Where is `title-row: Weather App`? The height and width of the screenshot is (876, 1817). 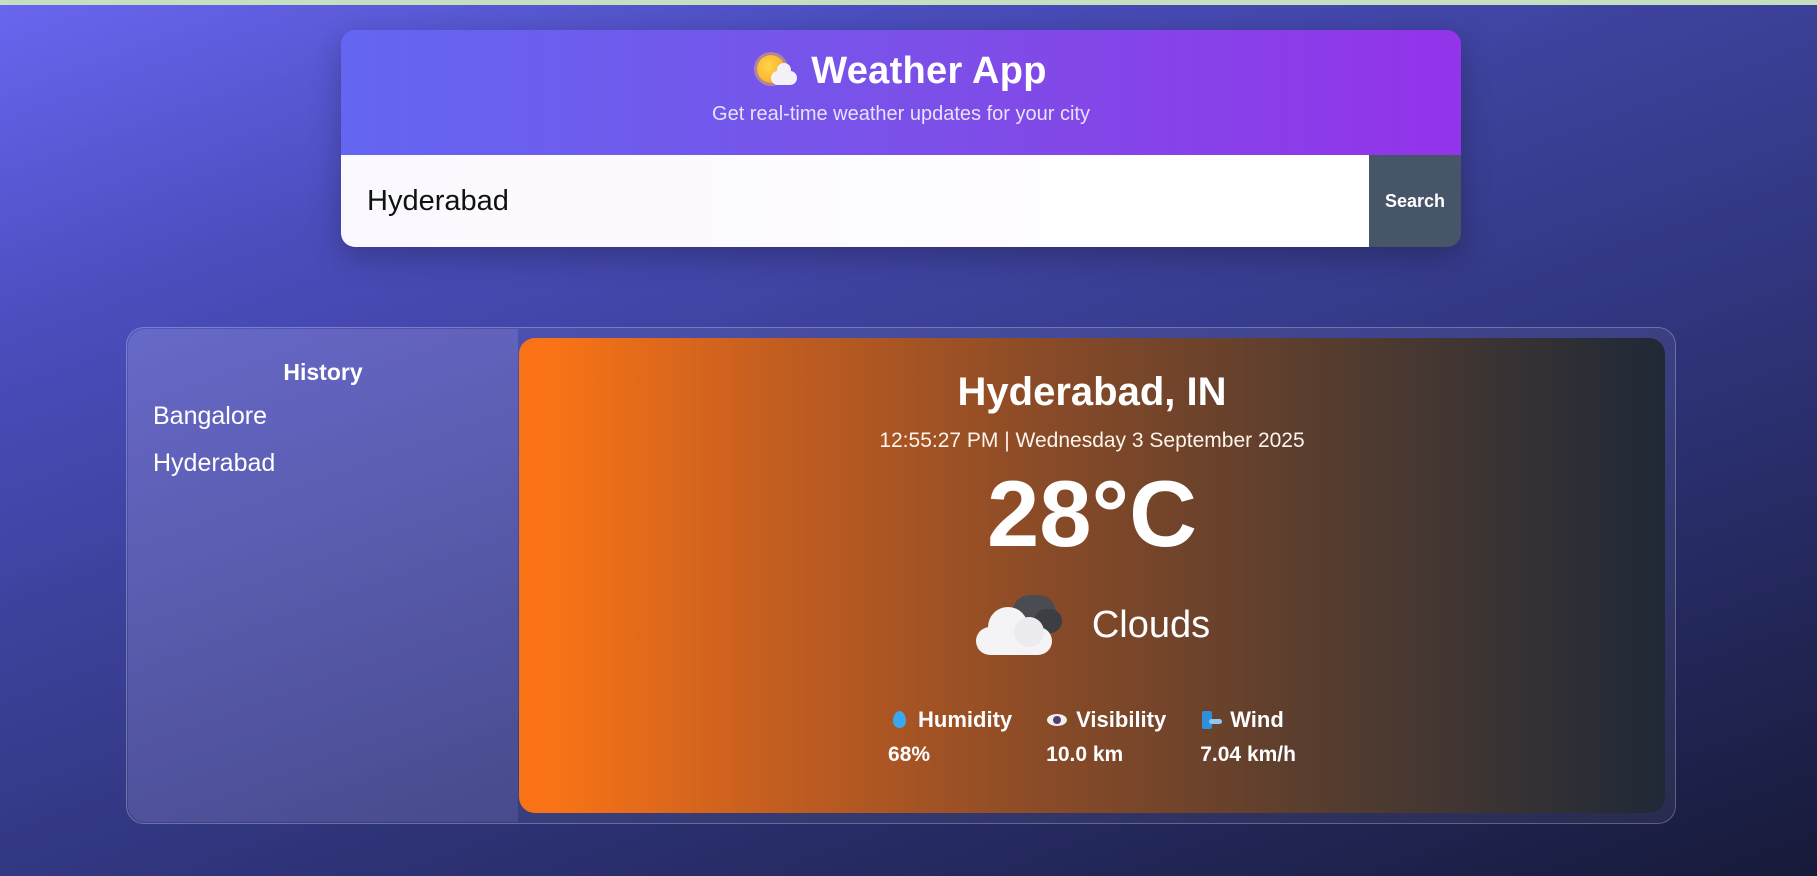
title-row: Weather App is located at coordinates (901, 71).